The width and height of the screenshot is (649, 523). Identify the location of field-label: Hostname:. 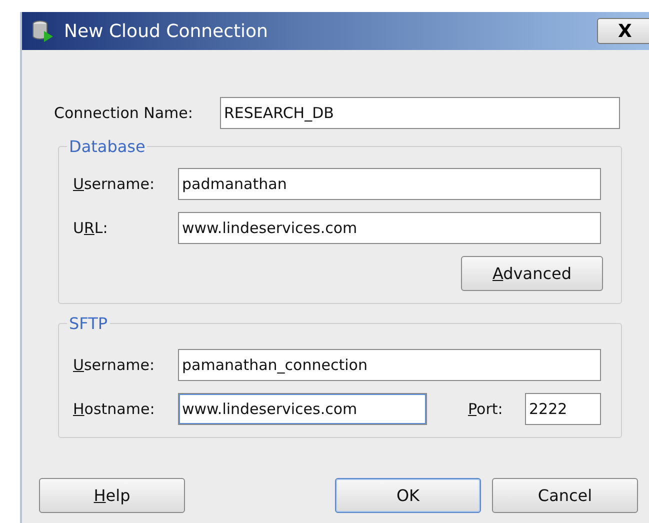
(114, 409).